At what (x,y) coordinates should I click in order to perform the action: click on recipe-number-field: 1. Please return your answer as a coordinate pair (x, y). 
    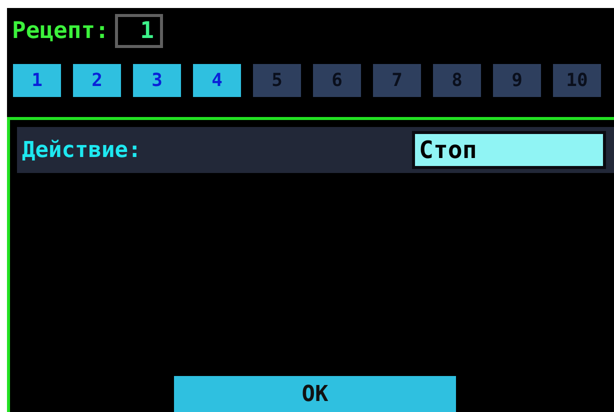
    Looking at the image, I should click on (138, 31).